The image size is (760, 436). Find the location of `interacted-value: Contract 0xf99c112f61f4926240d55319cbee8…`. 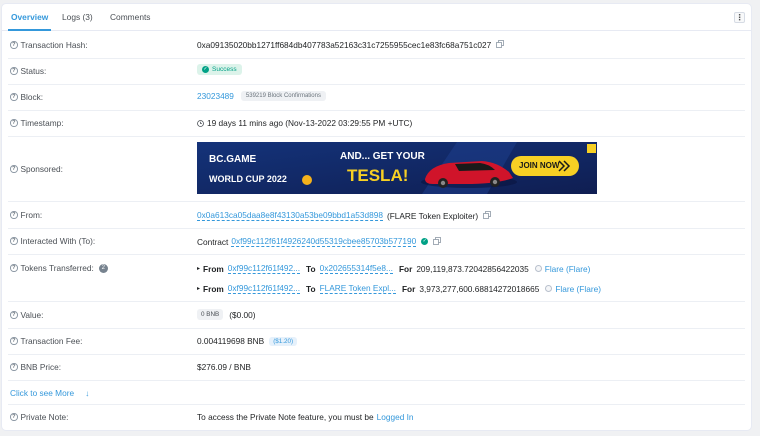

interacted-value: Contract 0xf99c112f61f4926240d55319cbee8… is located at coordinates (319, 241).